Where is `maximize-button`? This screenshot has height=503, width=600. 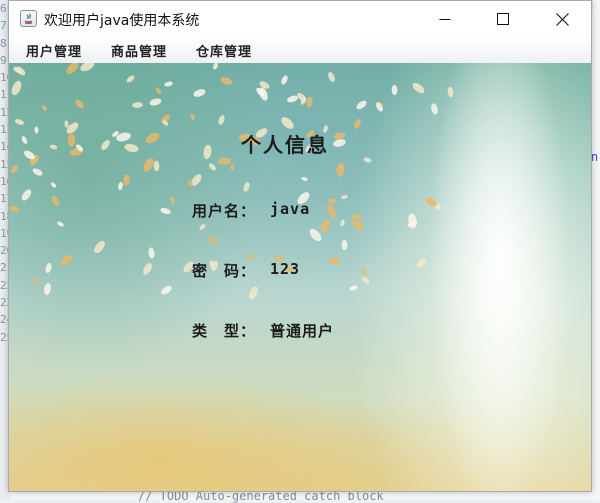 maximize-button is located at coordinates (503, 19).